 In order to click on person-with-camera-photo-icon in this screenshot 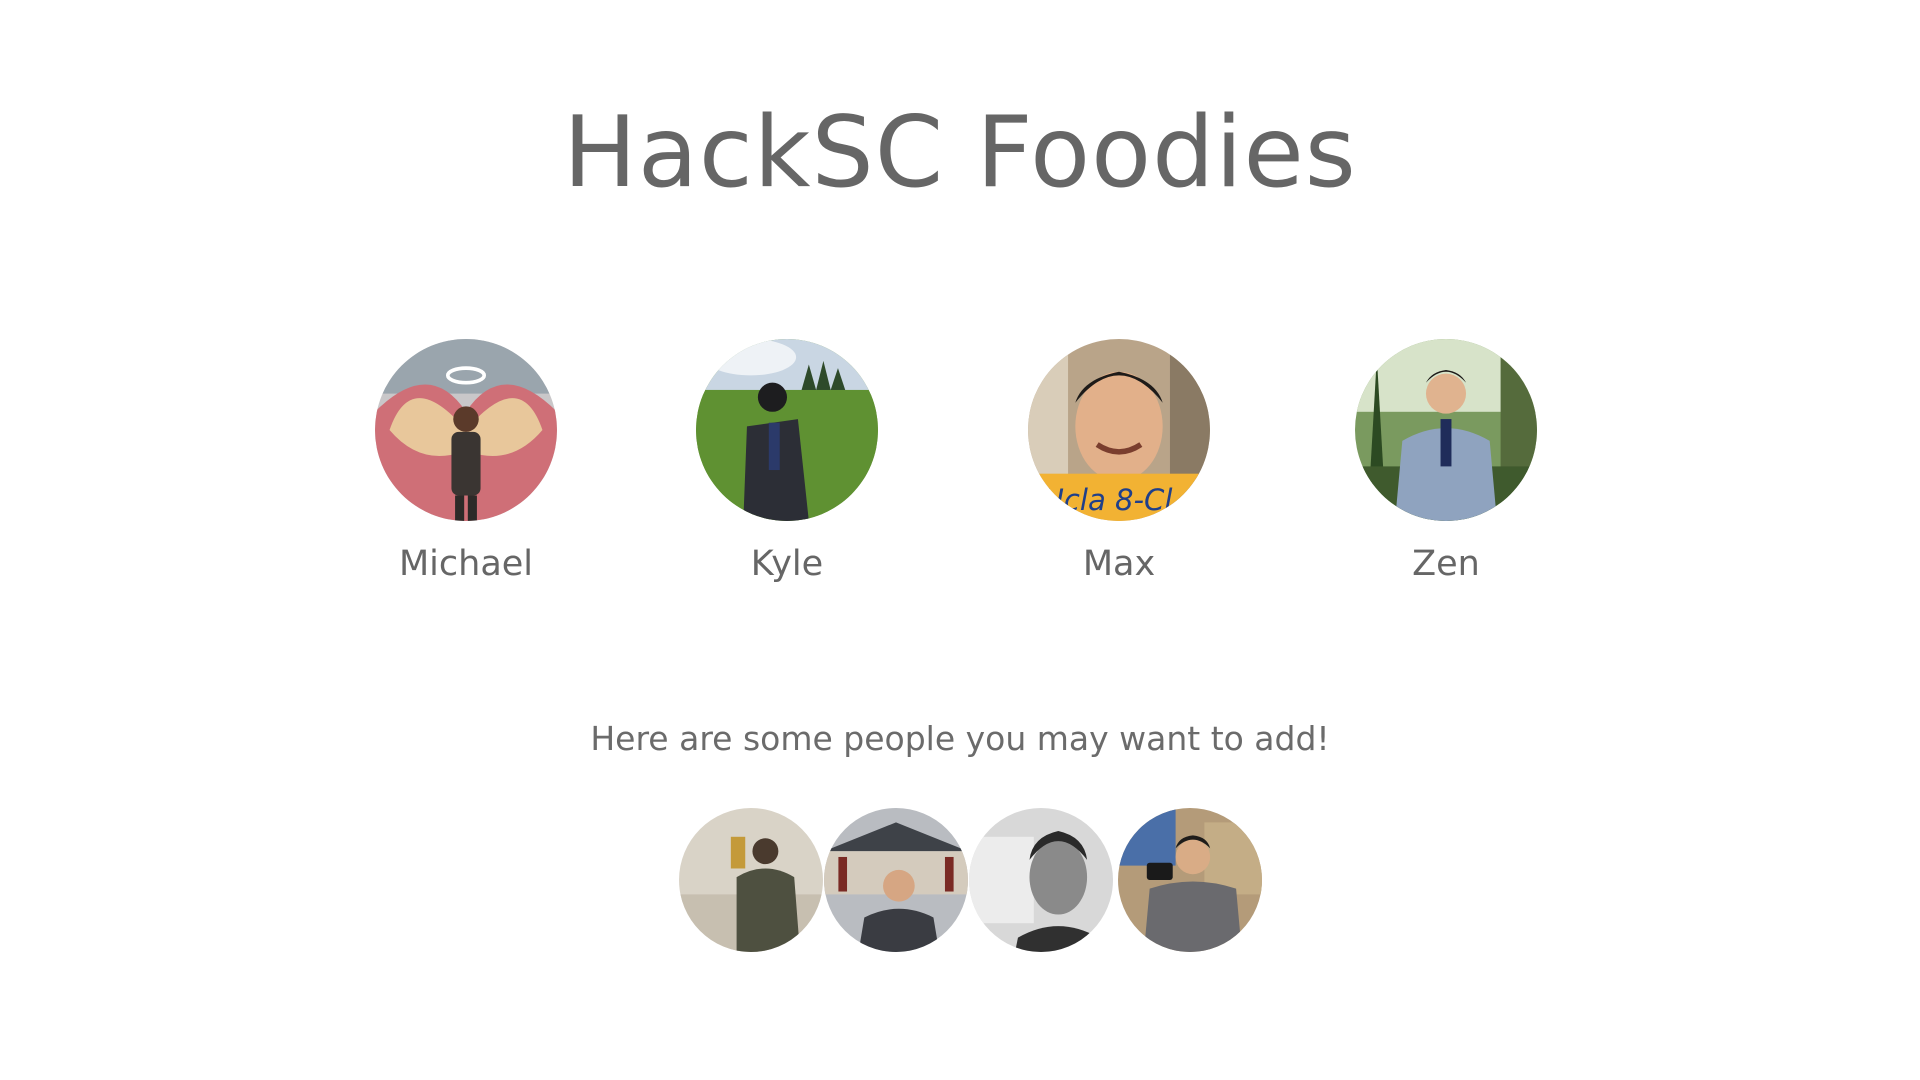, I will do `click(1190, 880)`.